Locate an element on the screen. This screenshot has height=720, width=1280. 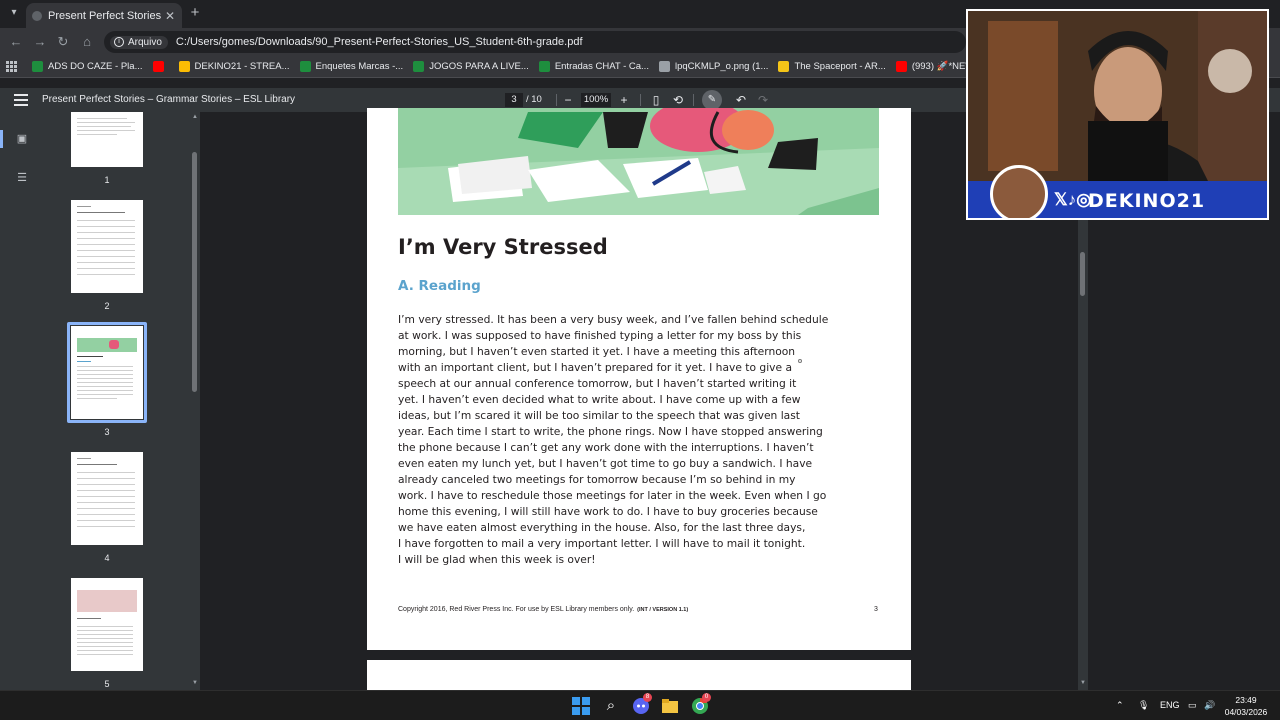
thumbnail-number: 1 is located at coordinates (107, 180).